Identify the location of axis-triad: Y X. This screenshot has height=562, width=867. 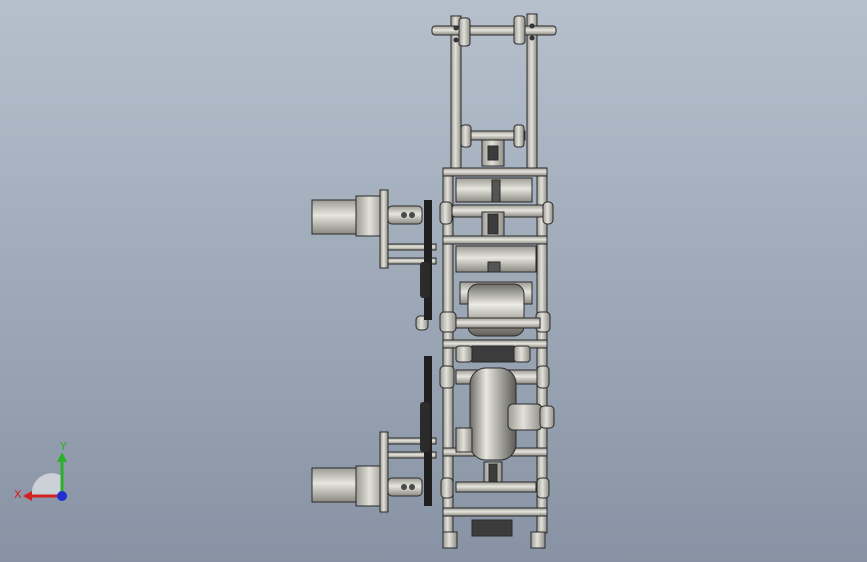
(45, 474).